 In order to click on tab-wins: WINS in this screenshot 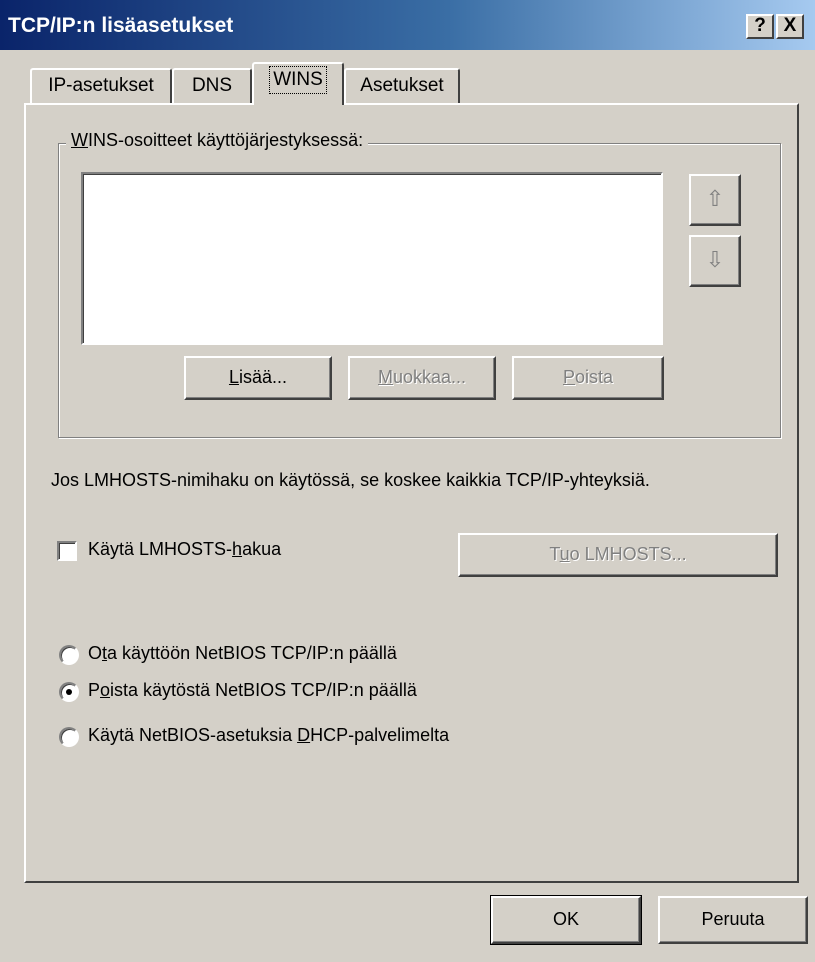, I will do `click(298, 83)`.